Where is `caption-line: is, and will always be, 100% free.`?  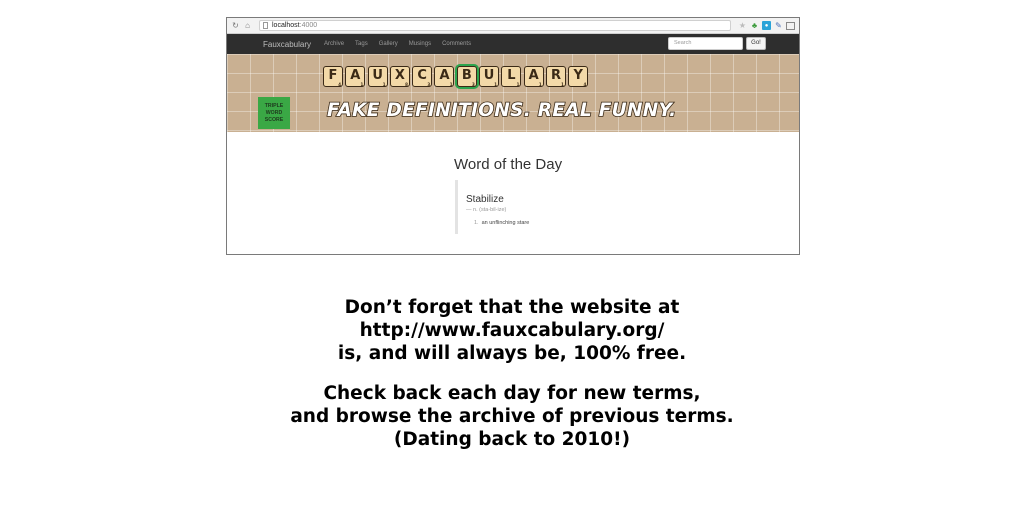 caption-line: is, and will always be, 100% free. is located at coordinates (512, 353).